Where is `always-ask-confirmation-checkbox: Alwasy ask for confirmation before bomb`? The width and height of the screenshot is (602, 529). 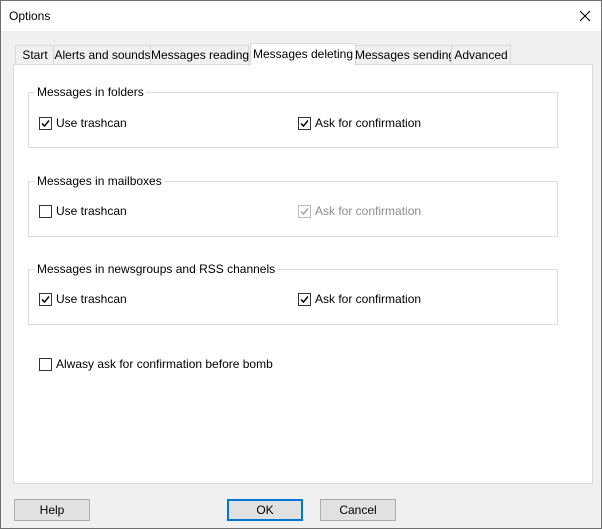
always-ask-confirmation-checkbox: Alwasy ask for confirmation before bomb is located at coordinates (156, 364).